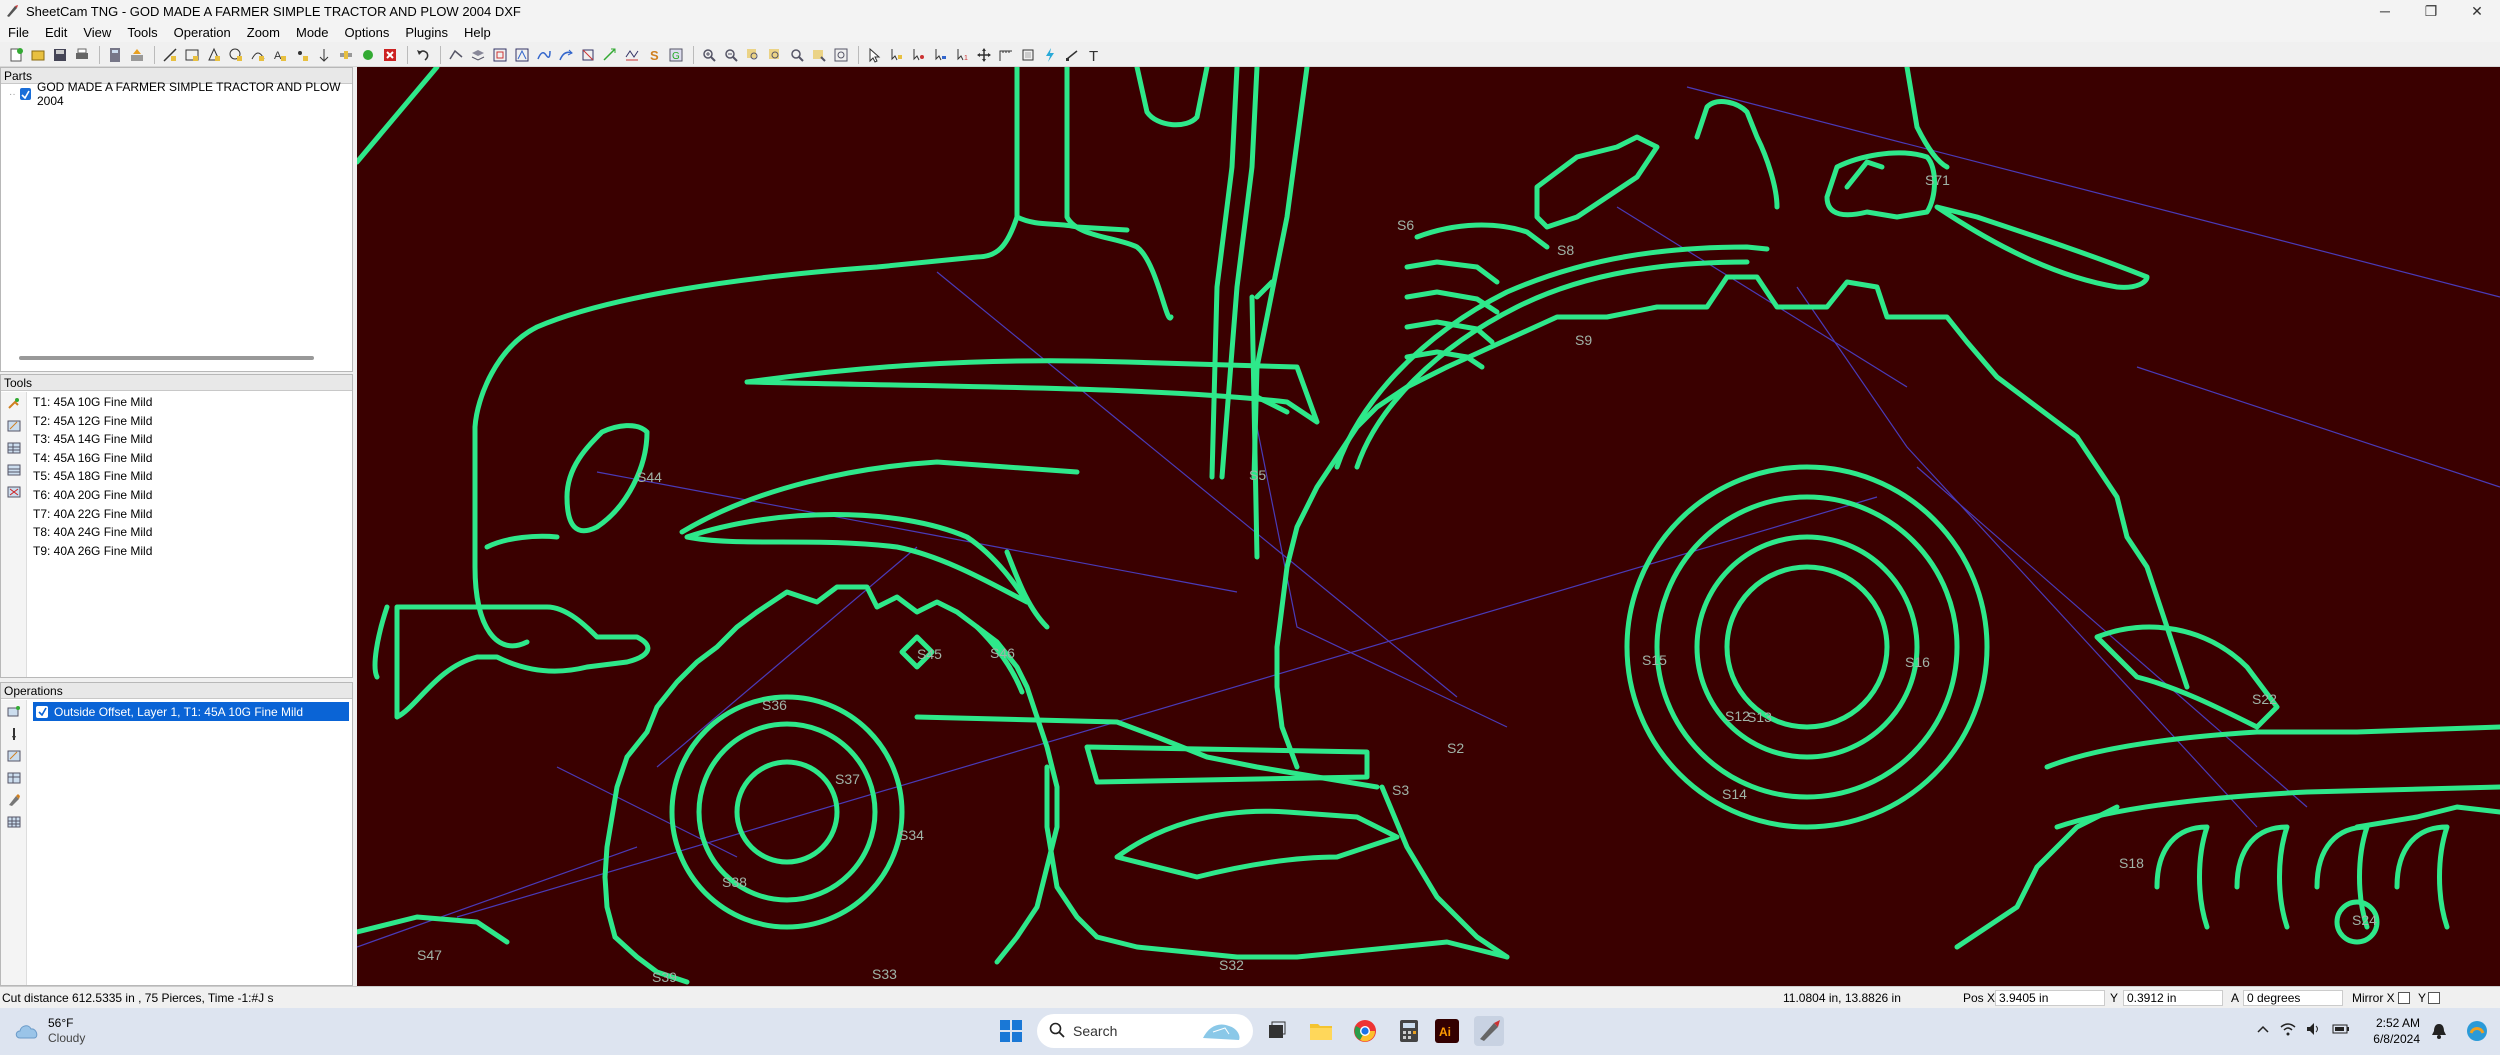  What do you see at coordinates (14, 712) in the screenshot?
I see `new-operation-icon` at bounding box center [14, 712].